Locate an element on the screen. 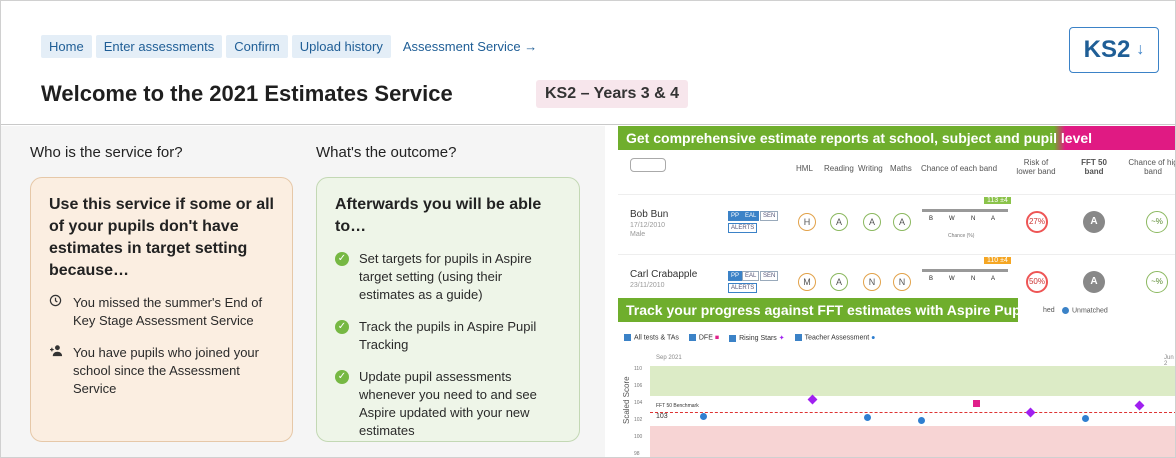 This screenshot has width=1176, height=458. outcome-heading: What's the outcome? is located at coordinates (386, 152).